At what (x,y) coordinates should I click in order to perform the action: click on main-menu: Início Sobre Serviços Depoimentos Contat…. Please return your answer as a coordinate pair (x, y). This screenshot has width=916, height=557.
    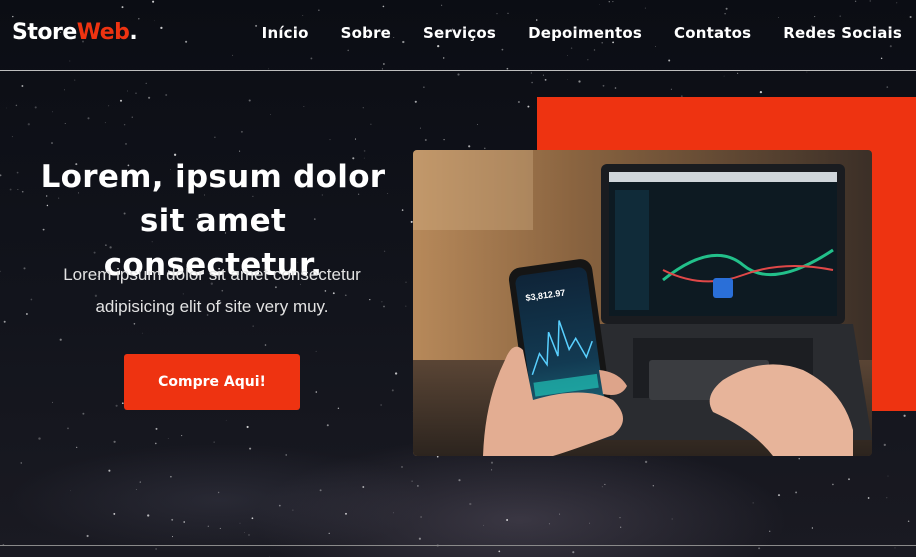
    Looking at the image, I should click on (582, 33).